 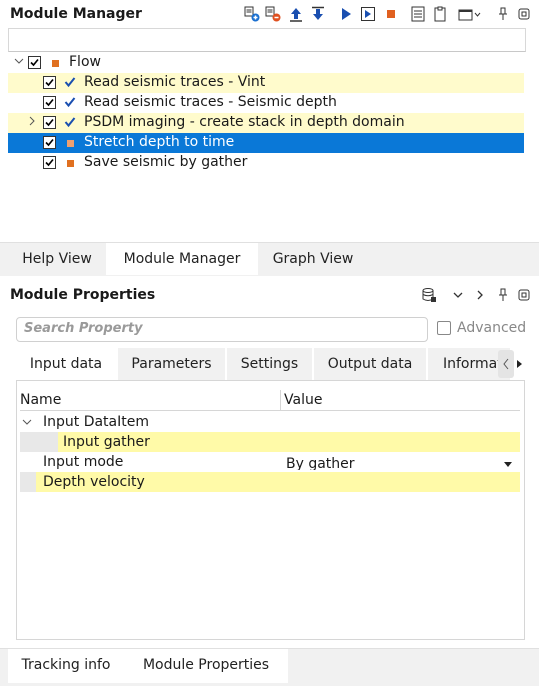 I want to click on tab-settings: Settings, so click(x=269, y=364).